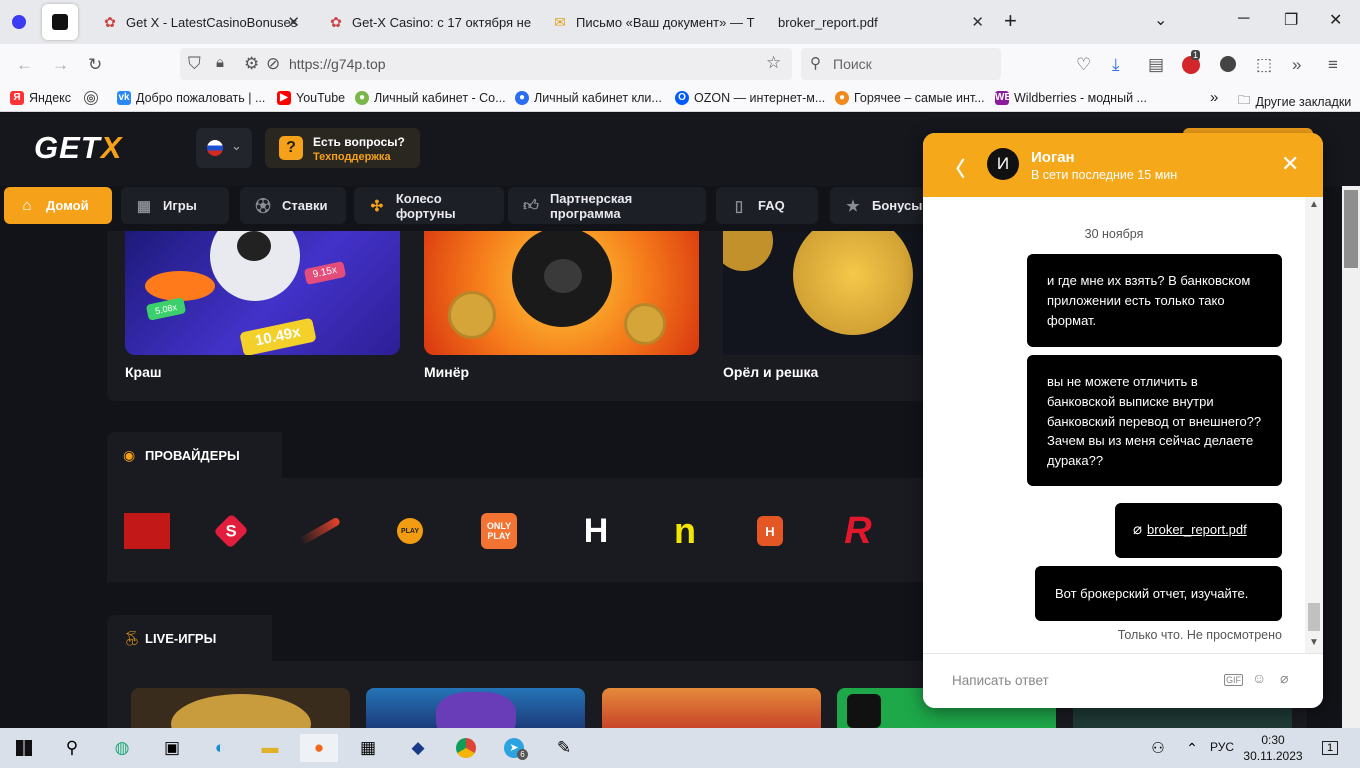  Describe the element at coordinates (194, 64) in the screenshot. I see `tracking-shield-icon: ⛉` at that location.